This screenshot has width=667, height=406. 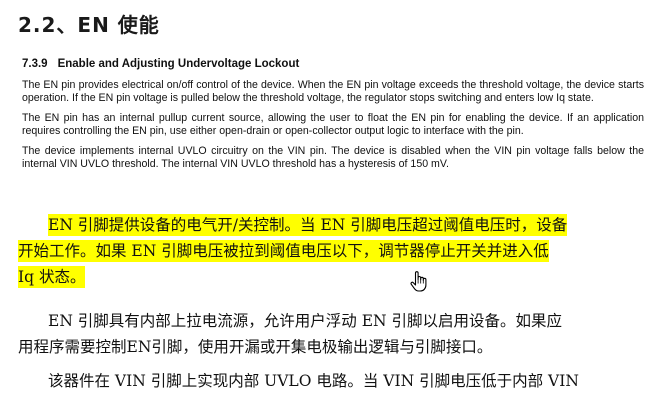 I want to click on translation-line: EN 引脚提供设备的电气开/关控制。当 EN 引脚电压超过阈值电压时，设备, so click(x=336, y=225).